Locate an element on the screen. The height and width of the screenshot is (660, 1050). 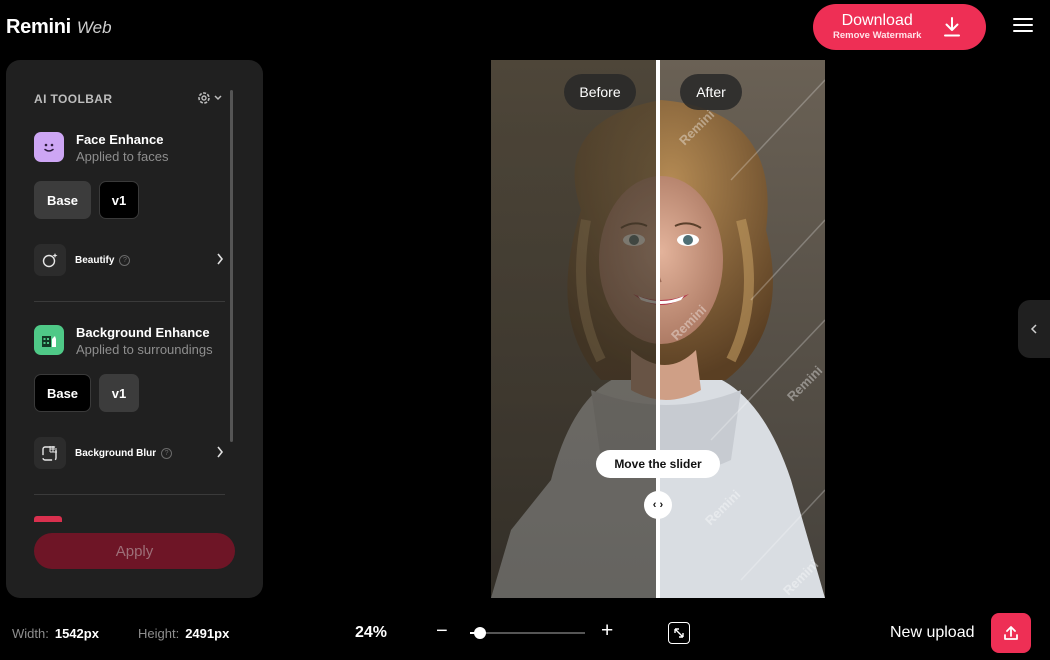
width-label: Width: is located at coordinates (30, 633).